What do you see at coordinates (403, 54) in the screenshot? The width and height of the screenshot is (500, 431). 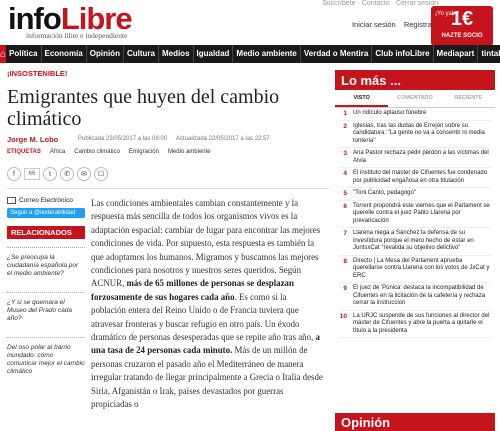 I see `nav-item: Club infoLibre` at bounding box center [403, 54].